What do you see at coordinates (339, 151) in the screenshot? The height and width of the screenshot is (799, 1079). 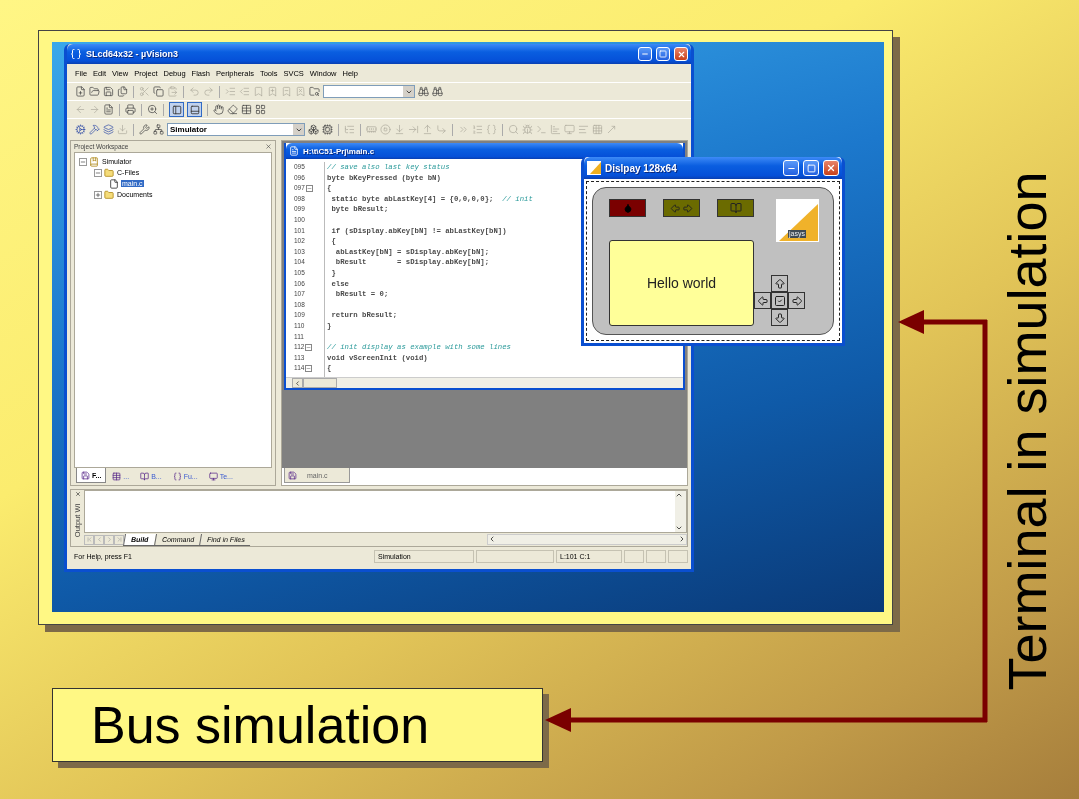 I see `editor-title: H:\t\C51-Prj\main.c` at bounding box center [339, 151].